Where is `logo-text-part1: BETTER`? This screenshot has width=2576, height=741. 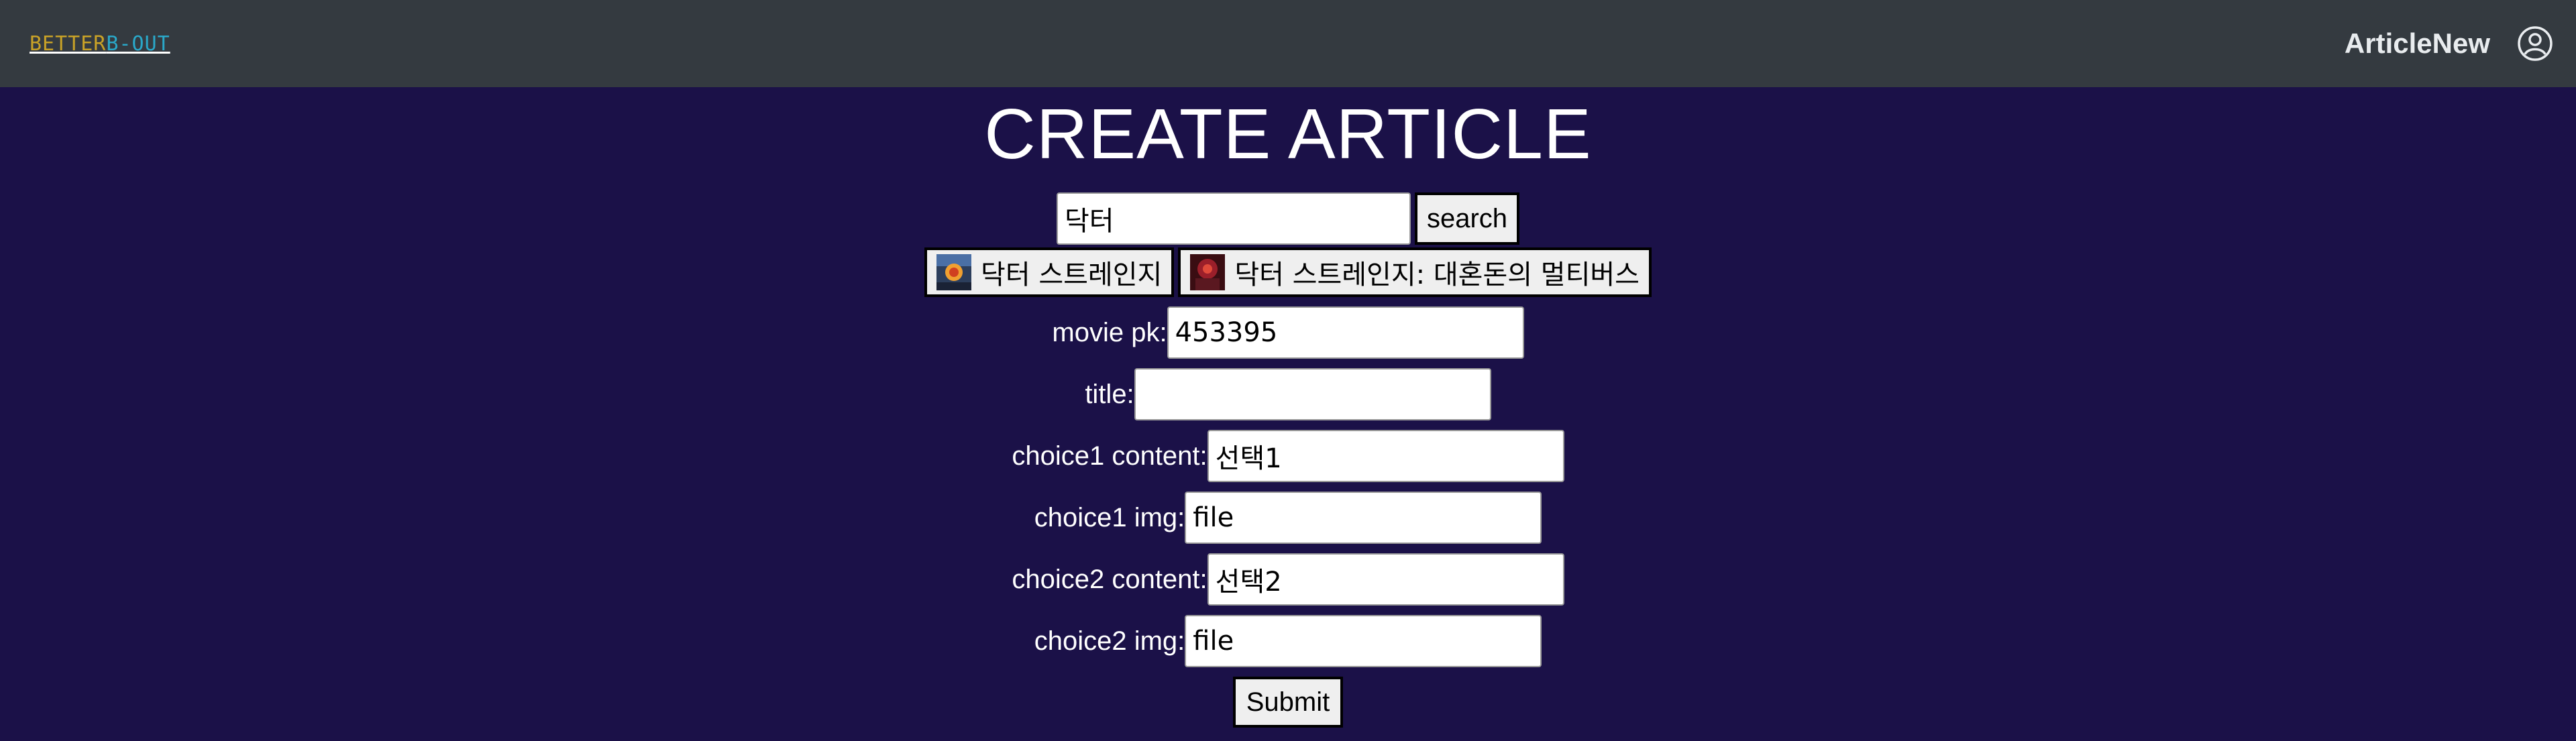
logo-text-part1: BETTER is located at coordinates (68, 44).